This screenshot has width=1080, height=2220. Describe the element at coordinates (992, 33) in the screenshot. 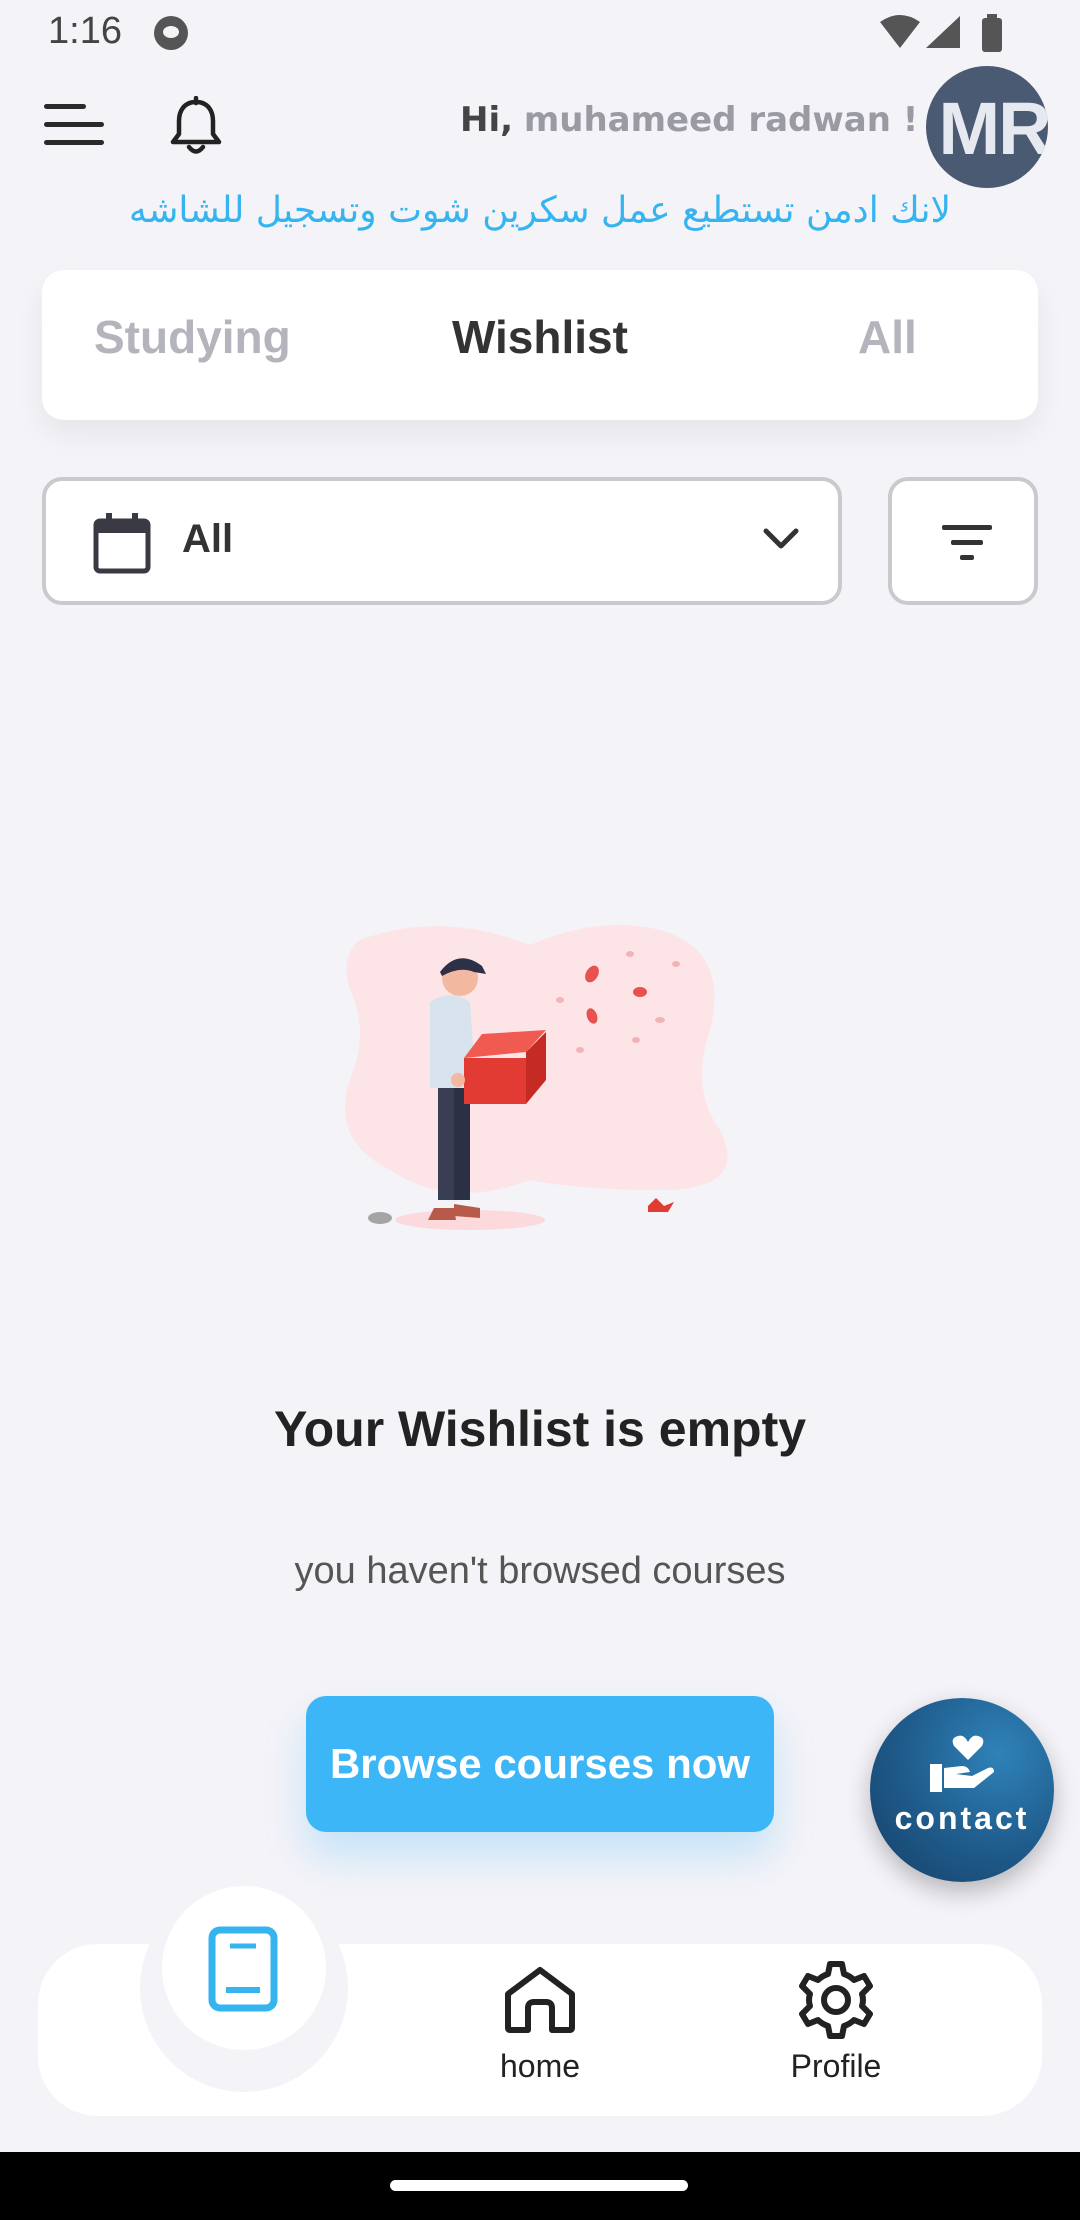

I see `battery-icon` at that location.